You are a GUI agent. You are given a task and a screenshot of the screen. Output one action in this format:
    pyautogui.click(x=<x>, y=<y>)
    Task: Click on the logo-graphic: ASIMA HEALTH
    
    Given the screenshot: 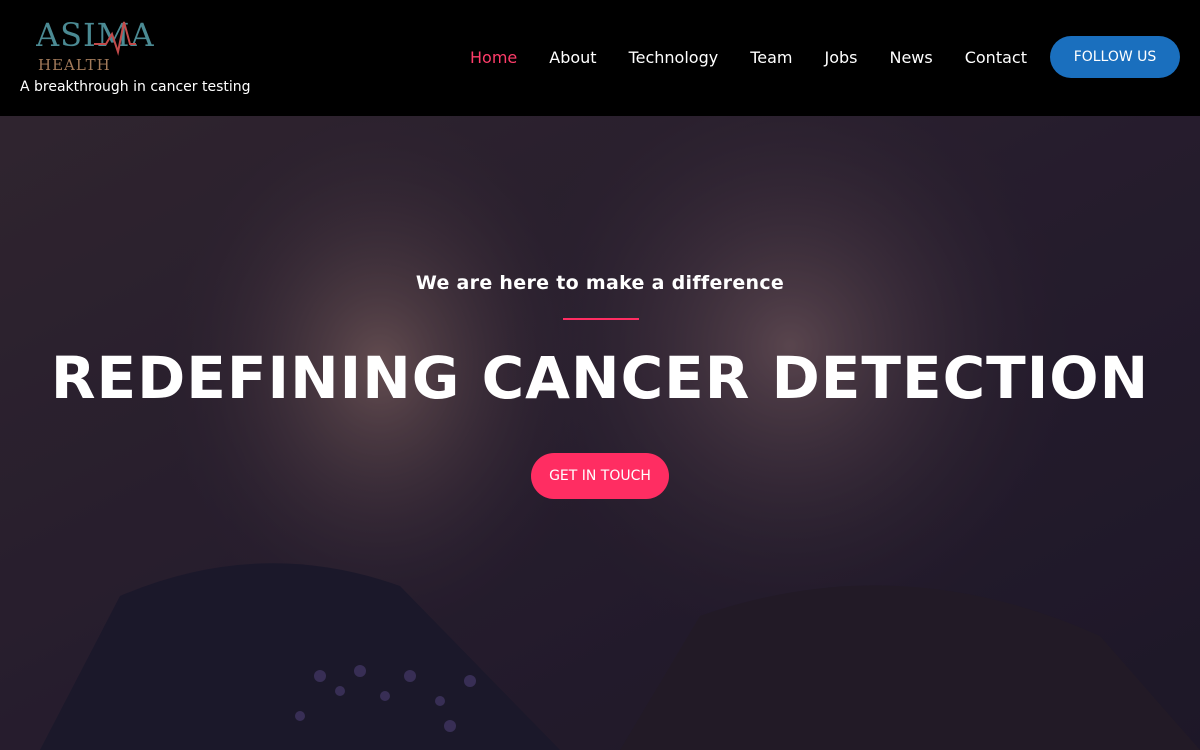 What is the action you would take?
    pyautogui.click(x=95, y=45)
    